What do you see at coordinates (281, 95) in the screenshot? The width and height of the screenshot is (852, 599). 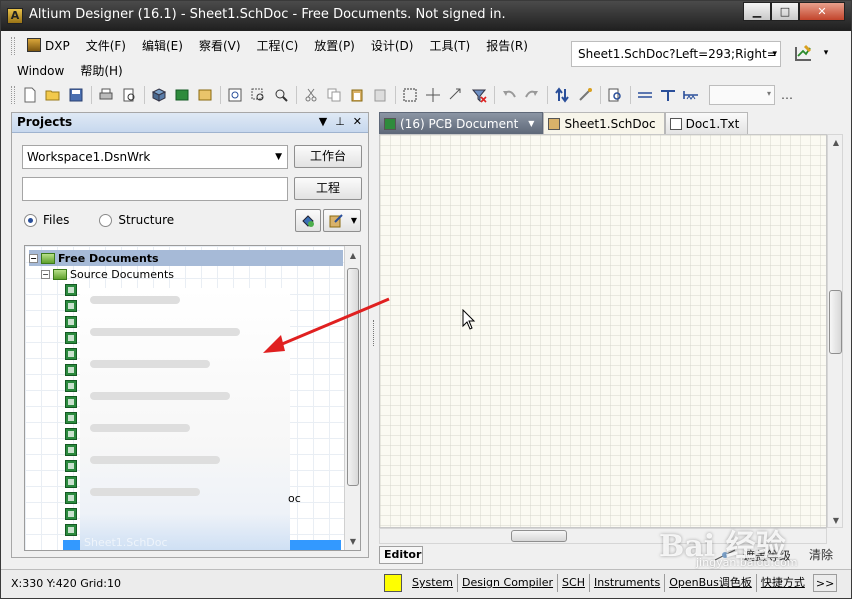 I see `zoom-selected-icon` at bounding box center [281, 95].